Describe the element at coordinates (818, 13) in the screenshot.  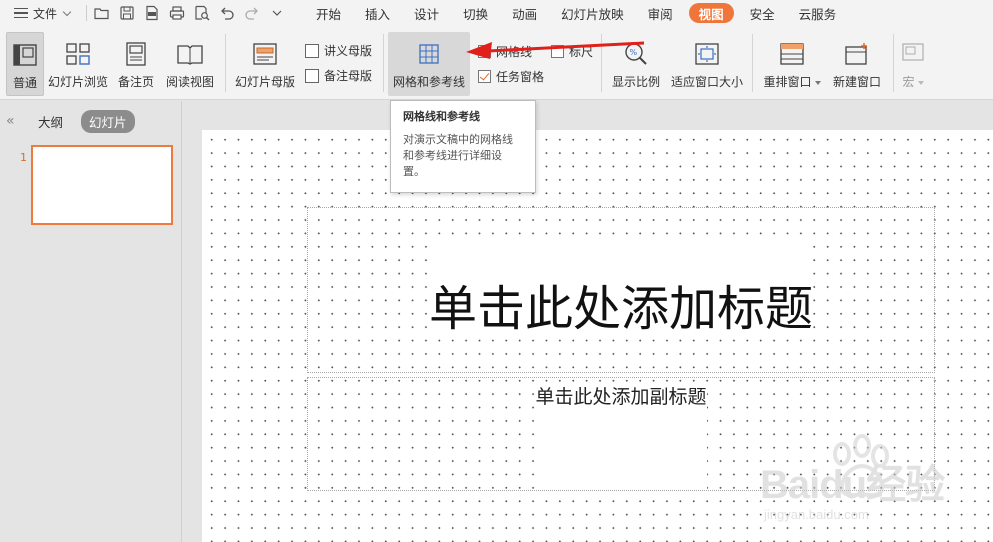
I see `tab-cloud-services: 云服务` at that location.